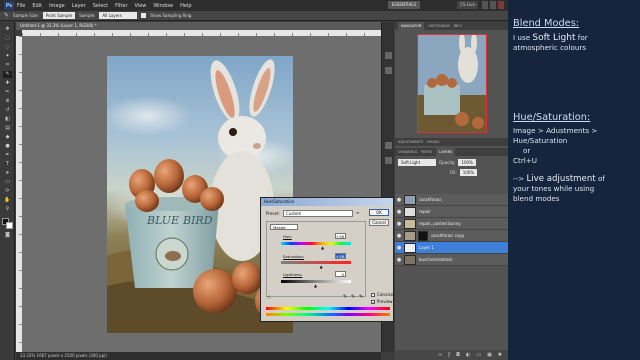 The width and height of the screenshot is (640, 360). I want to click on clone-tool-icon: ⊕, so click(7, 101).